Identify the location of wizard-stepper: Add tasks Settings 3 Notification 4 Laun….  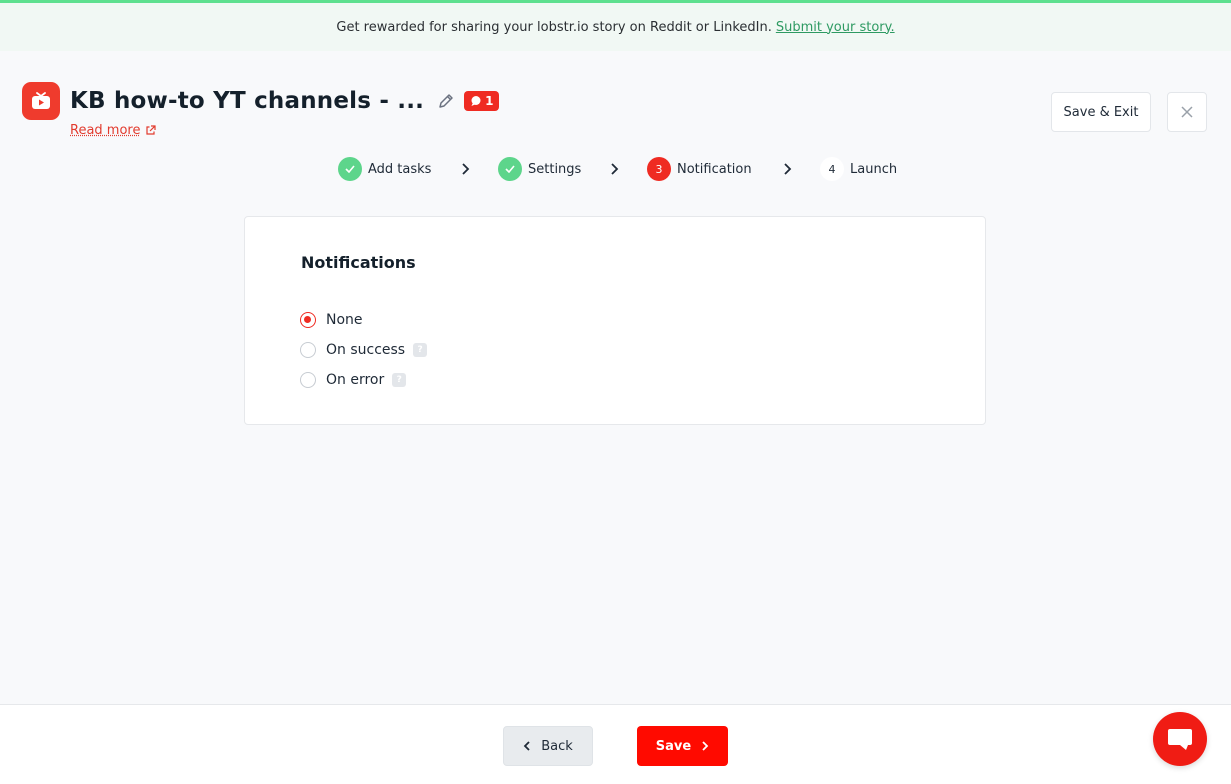
(615, 170).